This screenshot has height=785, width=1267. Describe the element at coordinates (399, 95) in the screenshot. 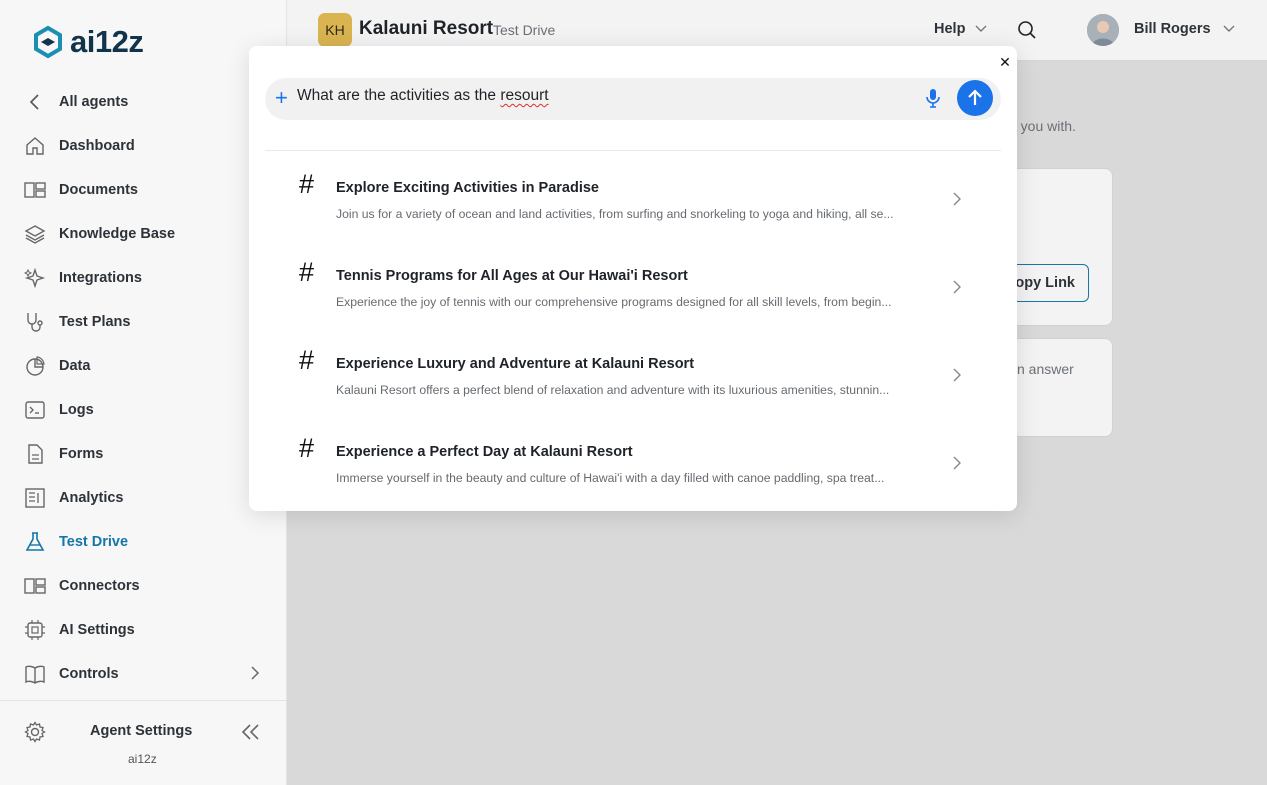

I see `search-query: What are the activities as the` at that location.